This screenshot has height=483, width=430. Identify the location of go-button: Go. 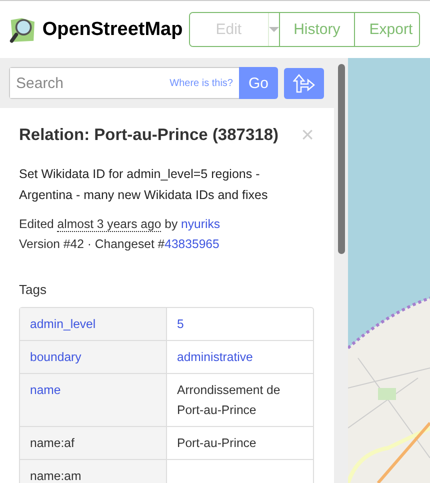
(258, 83).